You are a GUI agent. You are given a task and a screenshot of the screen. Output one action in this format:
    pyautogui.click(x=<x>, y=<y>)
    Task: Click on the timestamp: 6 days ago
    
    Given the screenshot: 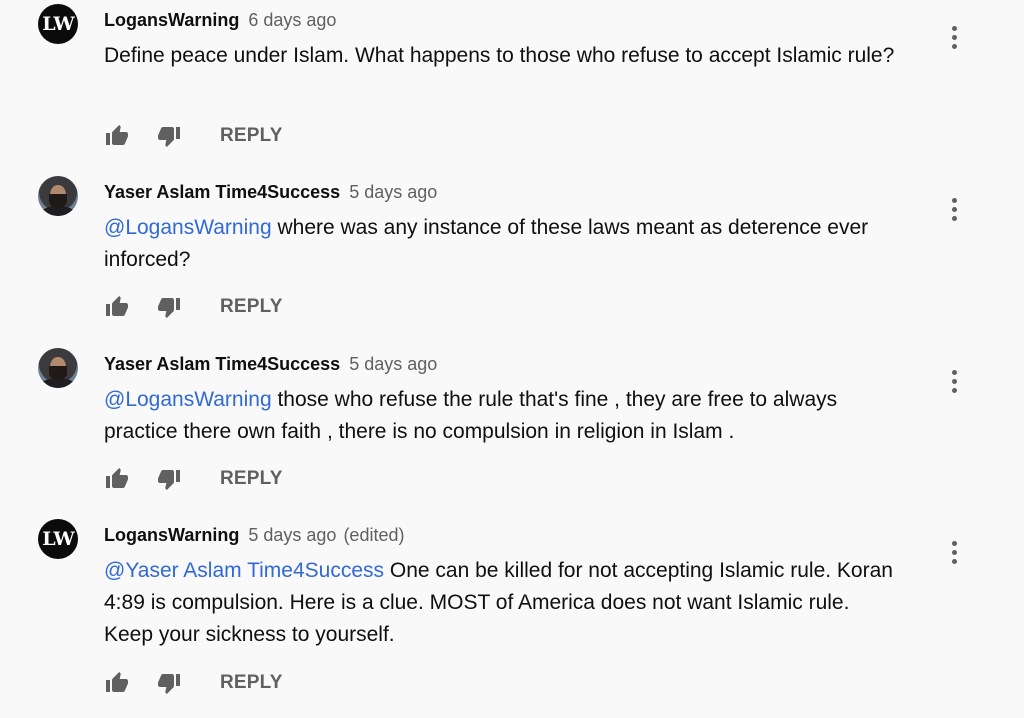 What is the action you would take?
    pyautogui.click(x=292, y=20)
    